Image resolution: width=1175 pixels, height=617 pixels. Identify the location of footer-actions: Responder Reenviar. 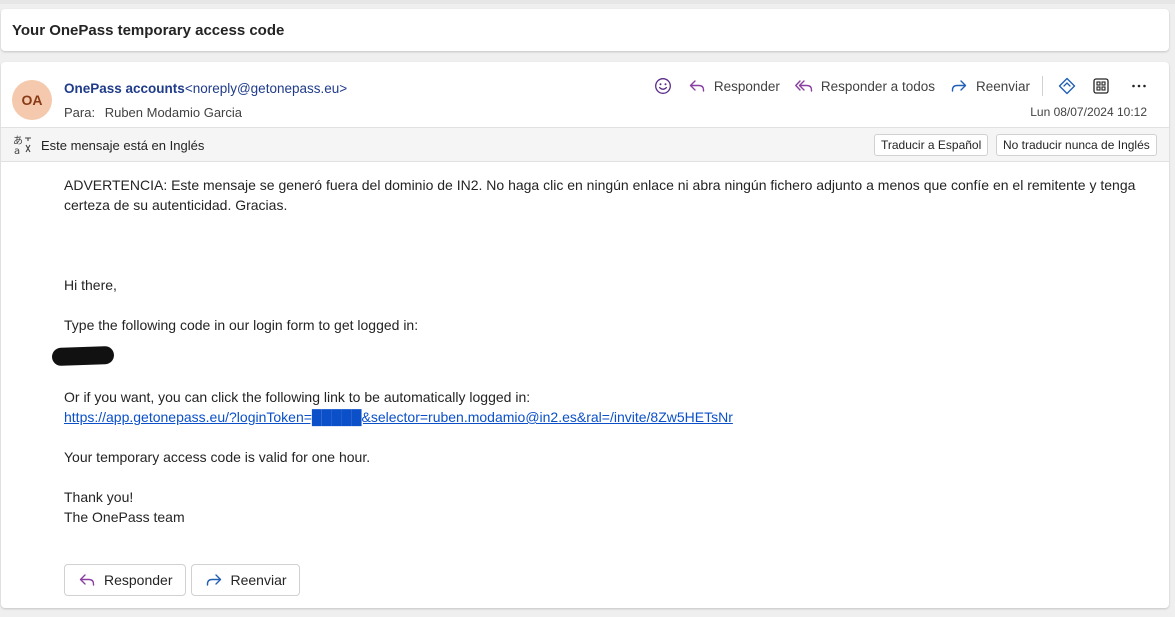
(184, 580).